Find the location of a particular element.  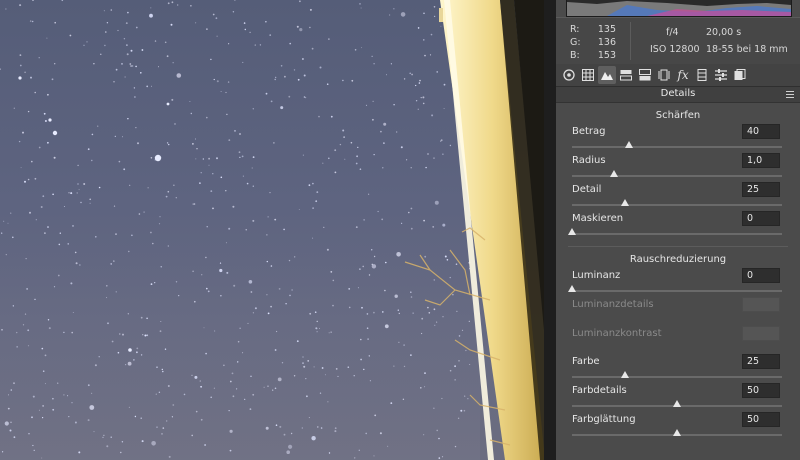

transform-icon is located at coordinates (664, 75).